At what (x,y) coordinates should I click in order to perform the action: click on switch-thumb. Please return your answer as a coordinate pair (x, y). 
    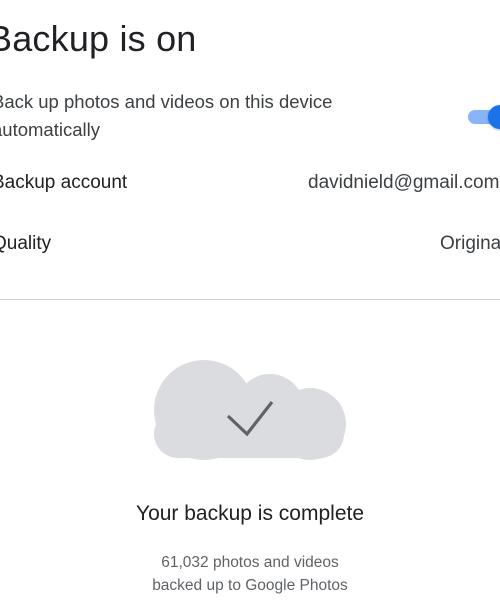
    Looking at the image, I should click on (494, 117).